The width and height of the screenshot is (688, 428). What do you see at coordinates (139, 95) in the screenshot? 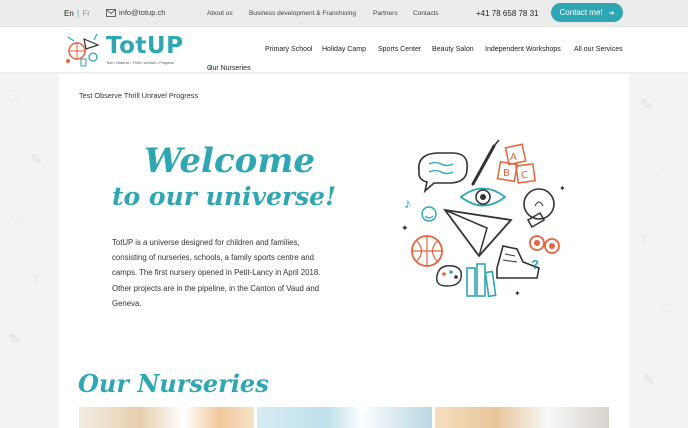
I see `hero-tagline: Test Observe Thrill Unravel Progress` at bounding box center [139, 95].